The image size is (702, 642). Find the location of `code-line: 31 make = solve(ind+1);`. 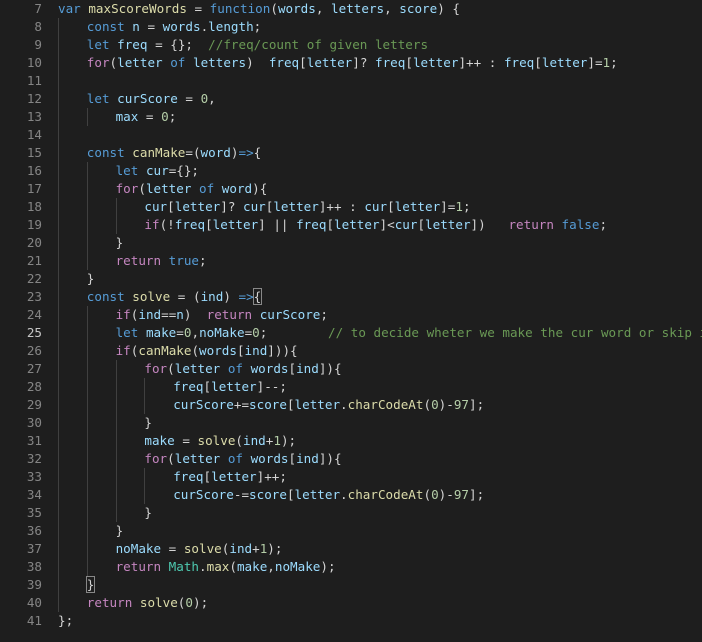

code-line: 31 make = solve(ind+1); is located at coordinates (351, 441).